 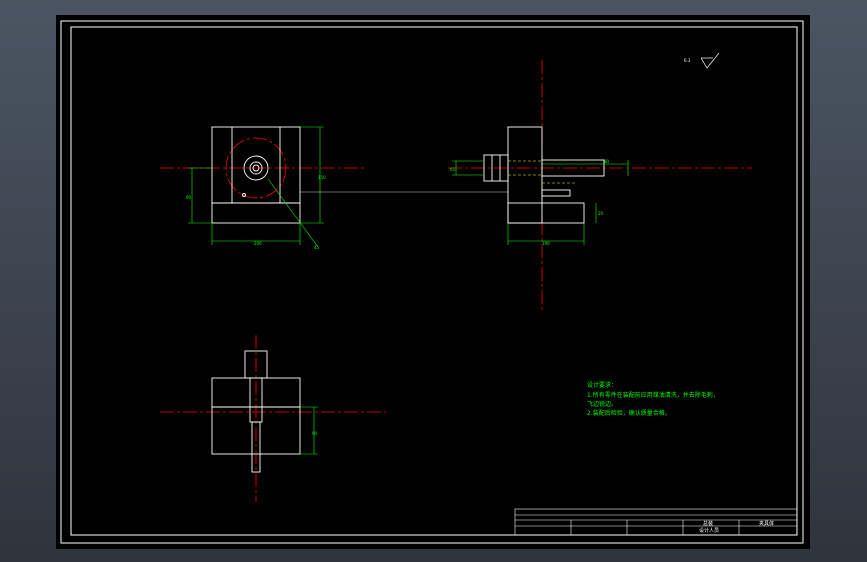 I want to click on dim-text-front-left: 90, so click(x=189, y=197).